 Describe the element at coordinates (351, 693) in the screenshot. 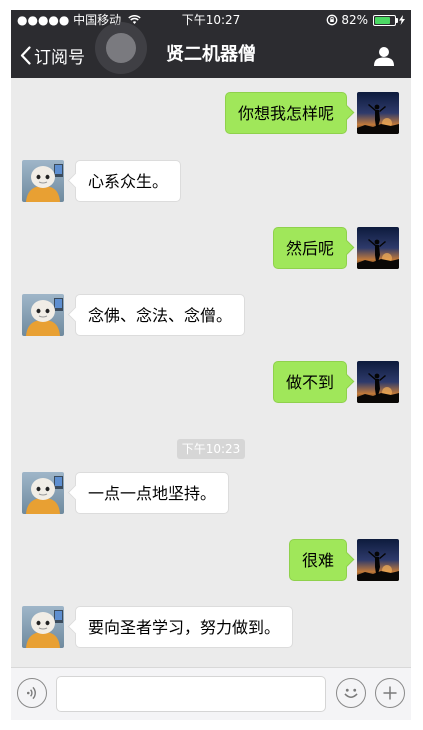

I see `emoji-icon` at that location.